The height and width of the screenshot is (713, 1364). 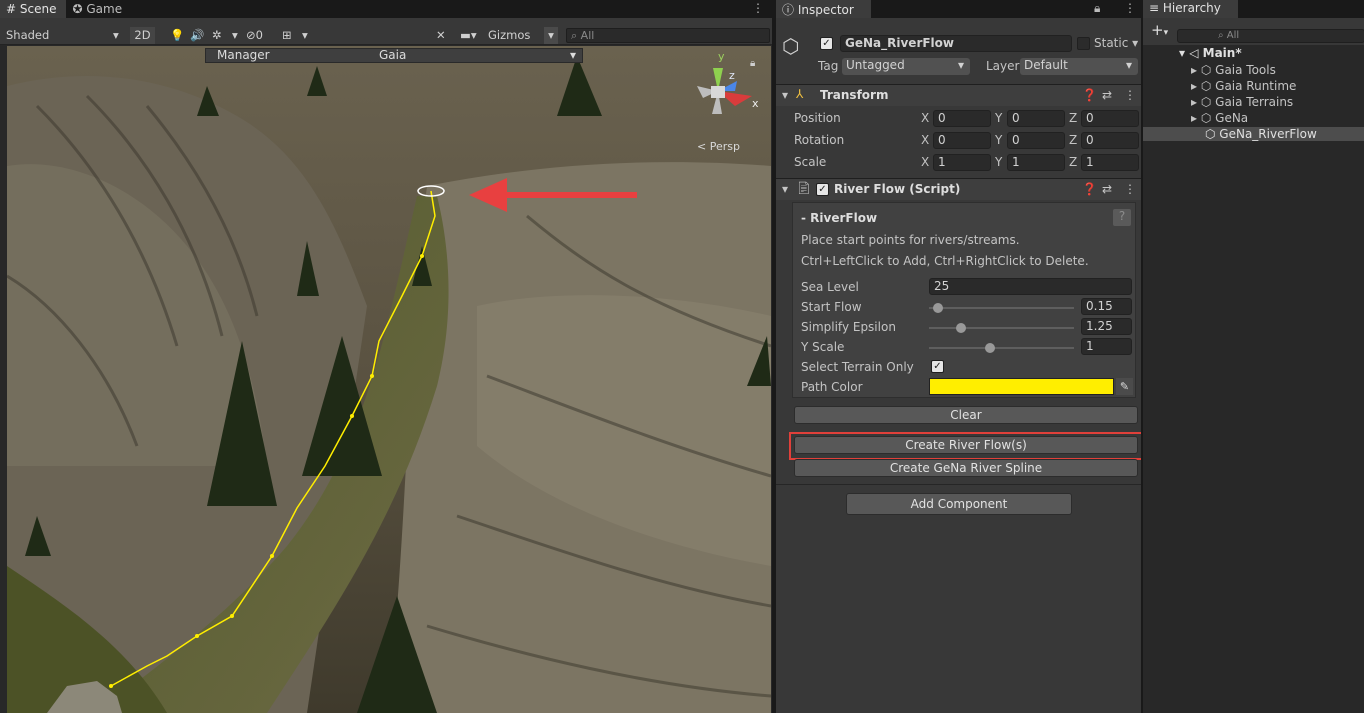 I want to click on expand-arrow-icon: ▾, so click(x=1182, y=53).